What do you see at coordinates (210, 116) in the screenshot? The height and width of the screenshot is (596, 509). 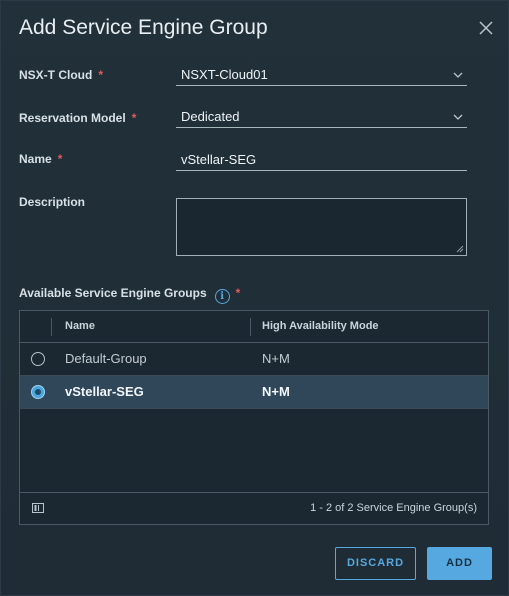 I see `reservation-select-value: Dedicated` at bounding box center [210, 116].